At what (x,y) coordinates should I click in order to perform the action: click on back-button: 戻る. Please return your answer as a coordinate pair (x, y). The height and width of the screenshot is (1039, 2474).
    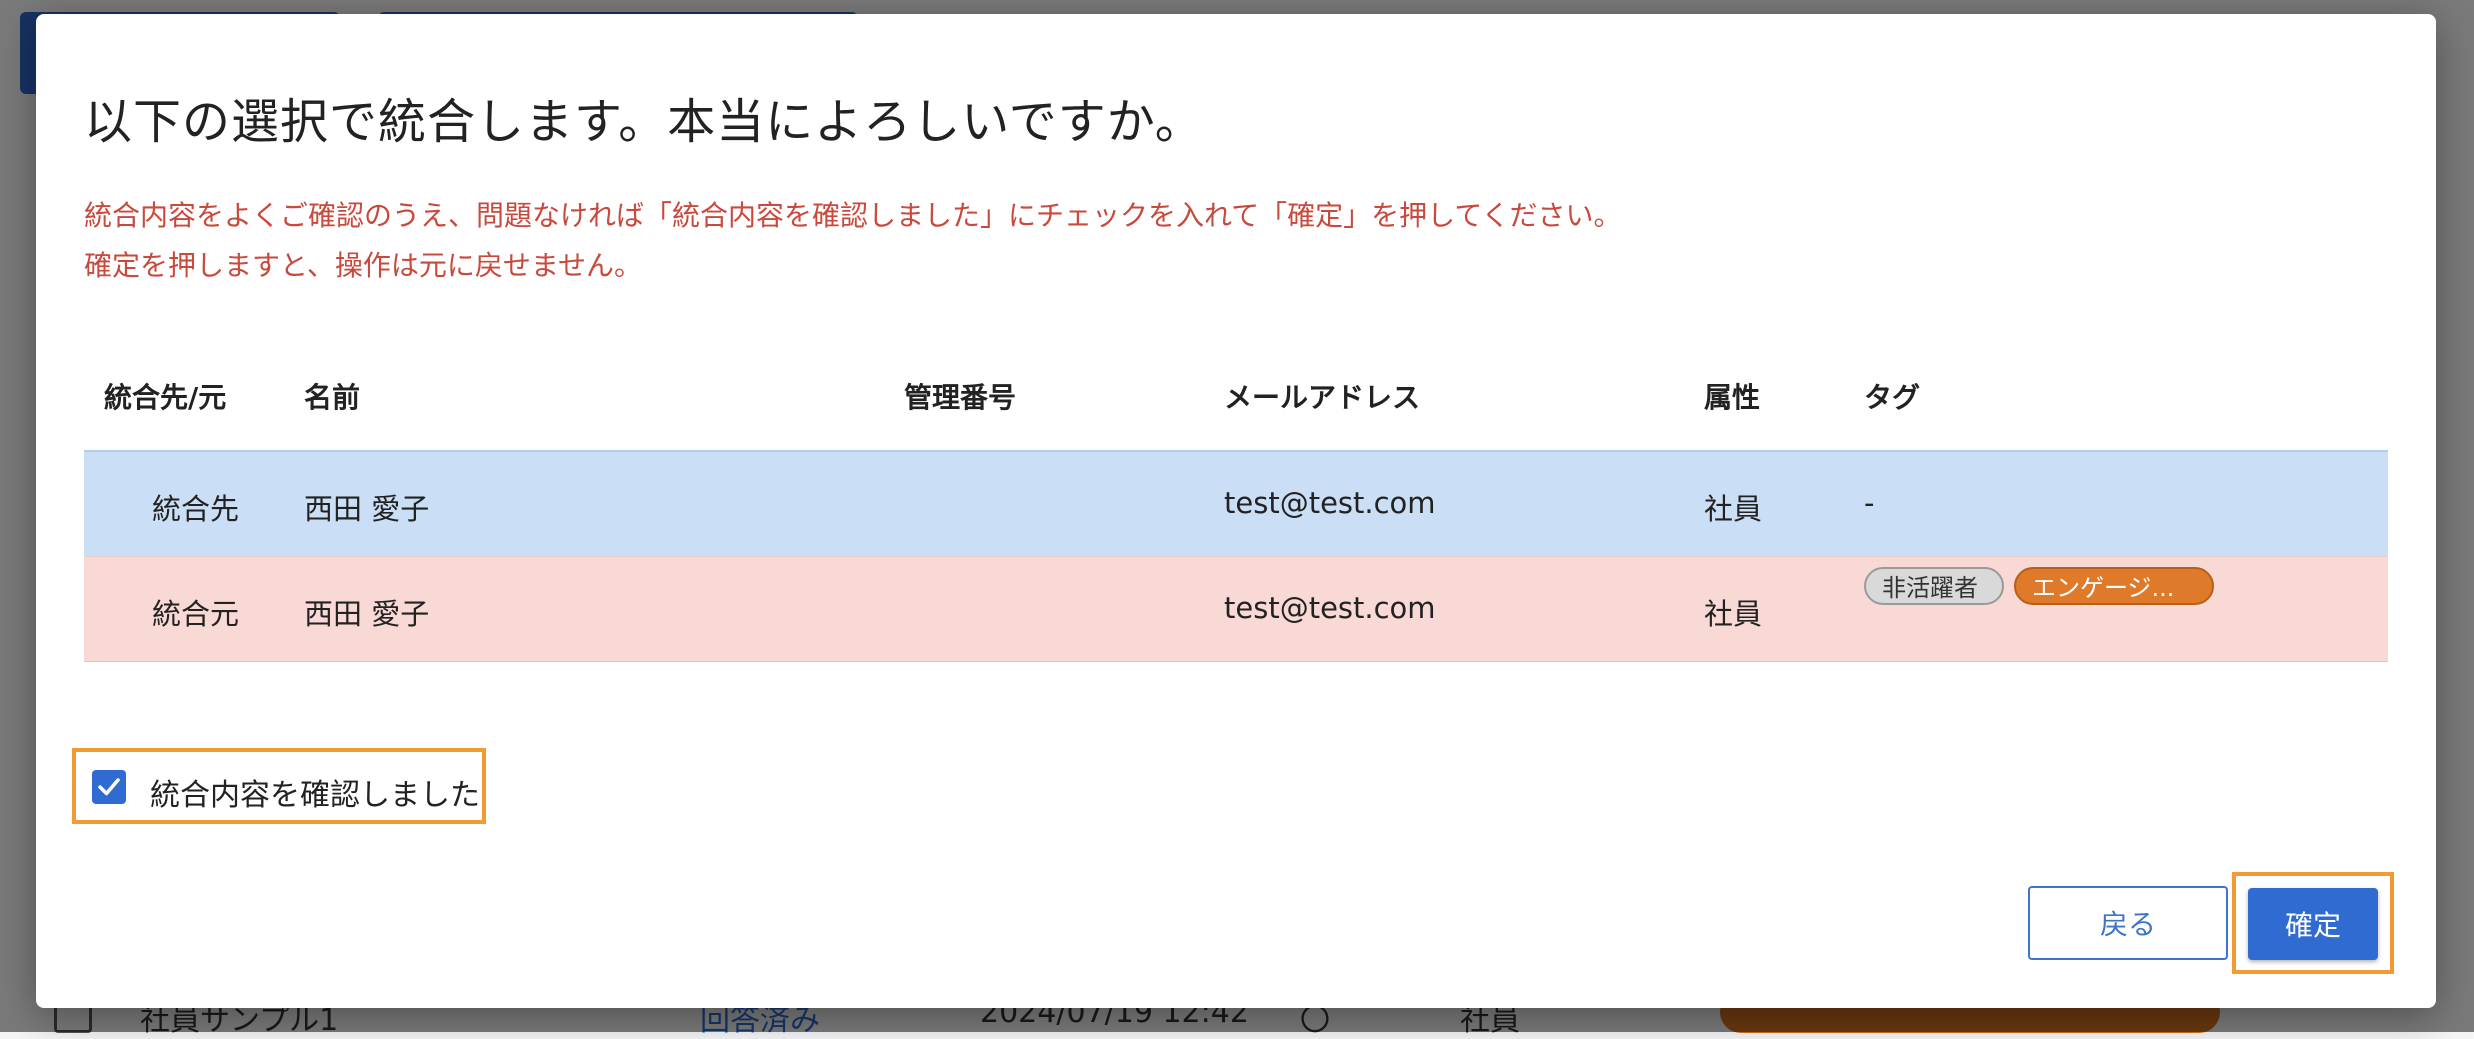
    Looking at the image, I should click on (2128, 923).